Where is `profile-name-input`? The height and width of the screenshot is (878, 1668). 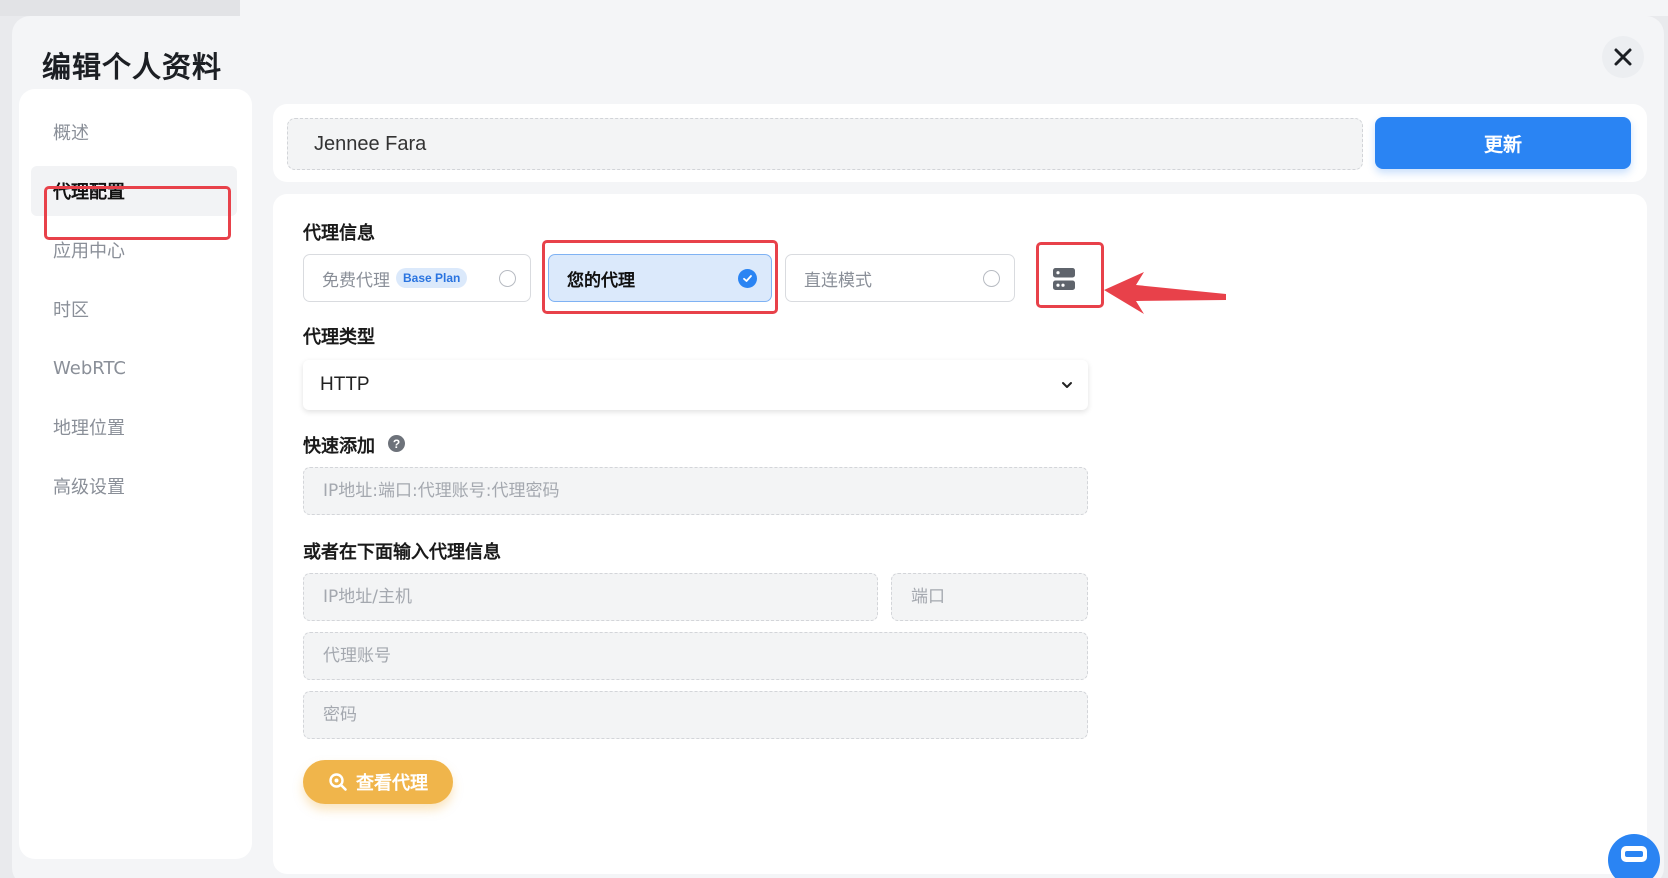 profile-name-input is located at coordinates (825, 144).